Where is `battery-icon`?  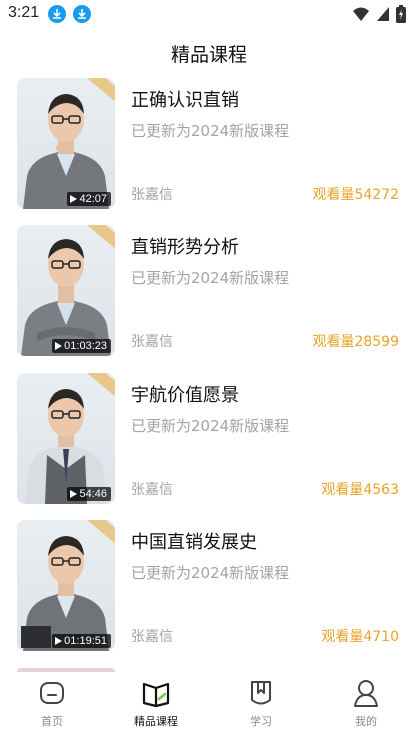 battery-icon is located at coordinates (401, 16).